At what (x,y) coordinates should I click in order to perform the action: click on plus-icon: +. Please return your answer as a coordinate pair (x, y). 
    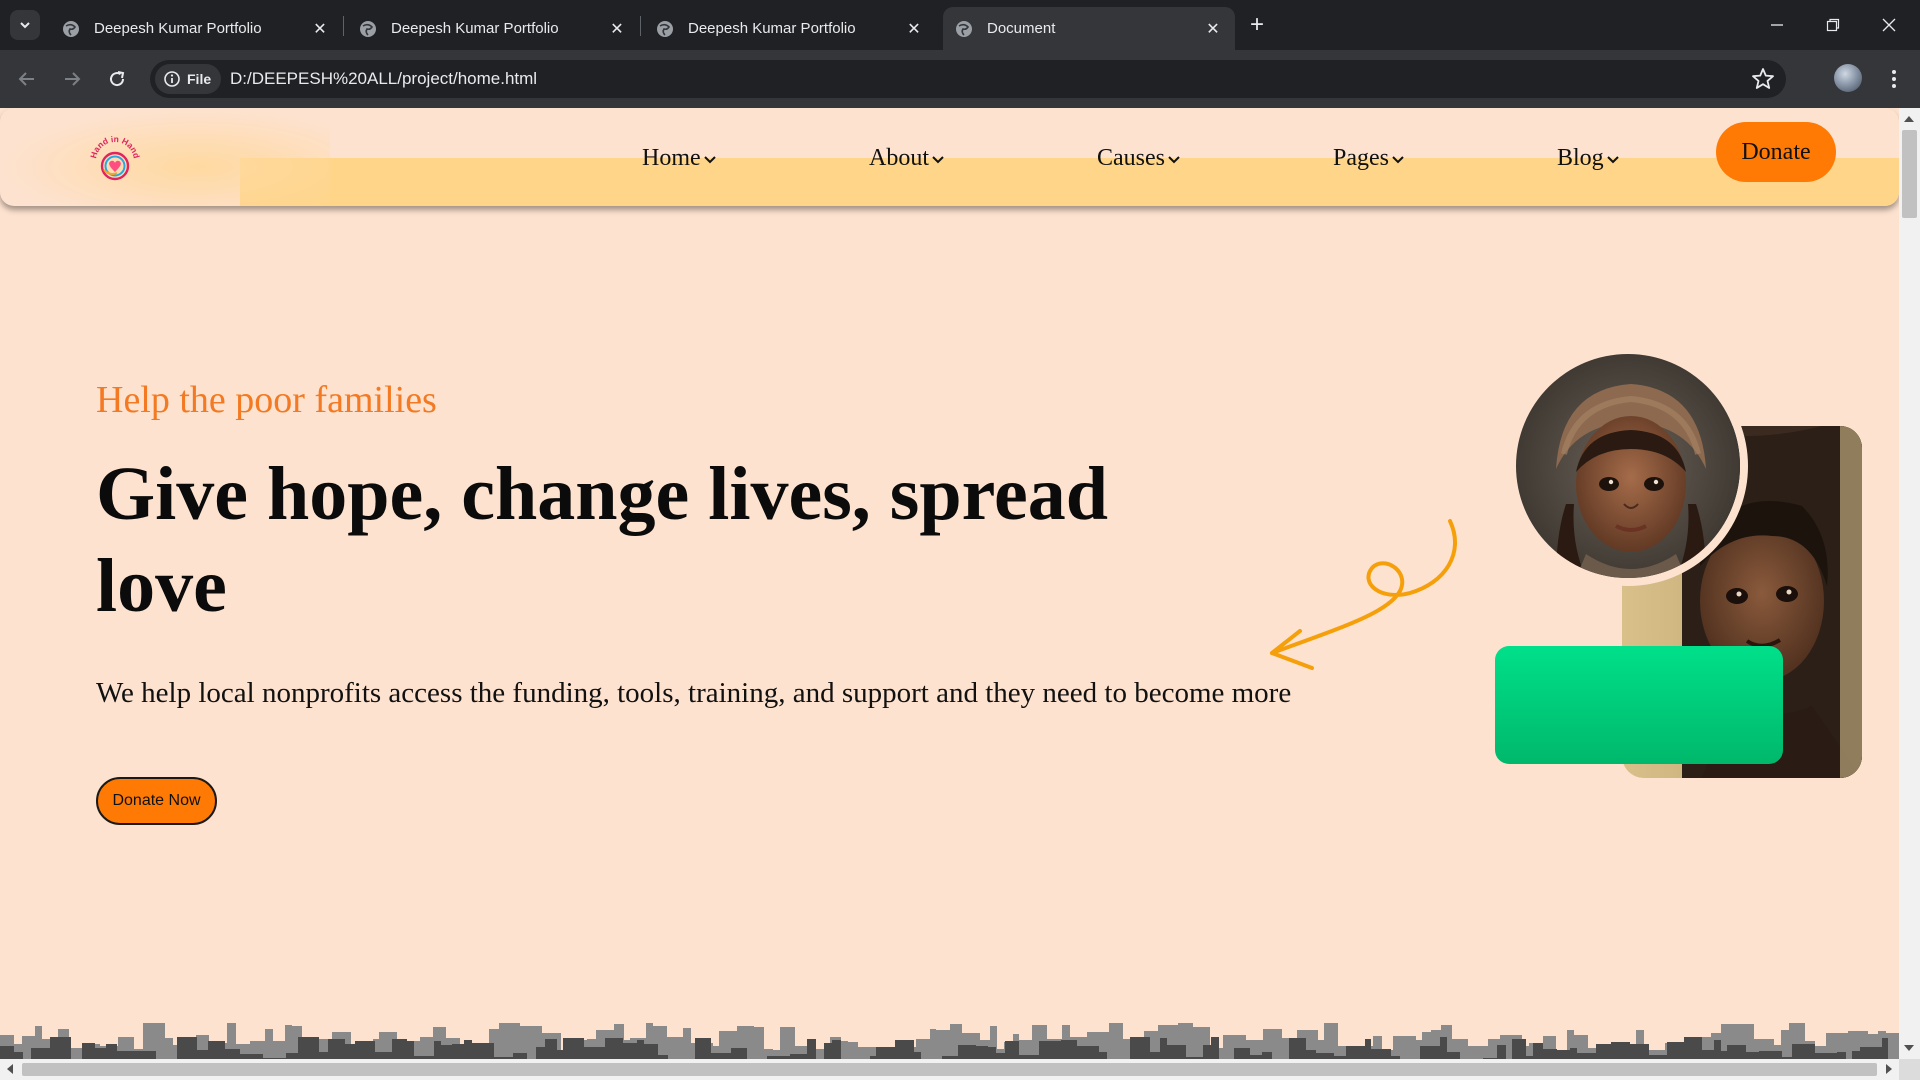
    Looking at the image, I should click on (1257, 25).